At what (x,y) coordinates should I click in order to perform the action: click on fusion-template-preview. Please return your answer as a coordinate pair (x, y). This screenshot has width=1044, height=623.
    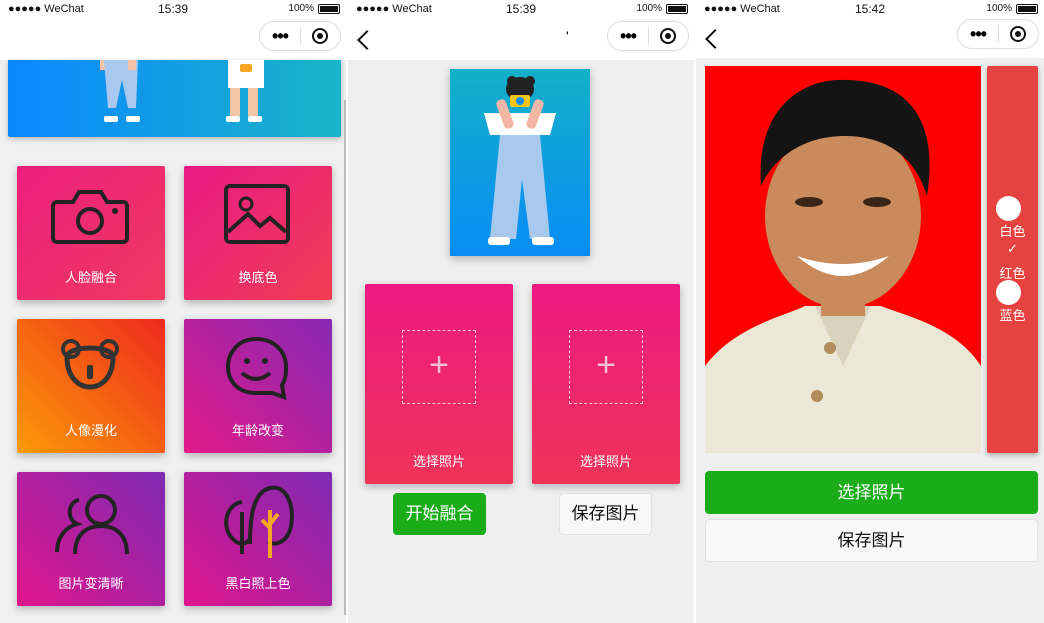
    Looking at the image, I should click on (520, 162).